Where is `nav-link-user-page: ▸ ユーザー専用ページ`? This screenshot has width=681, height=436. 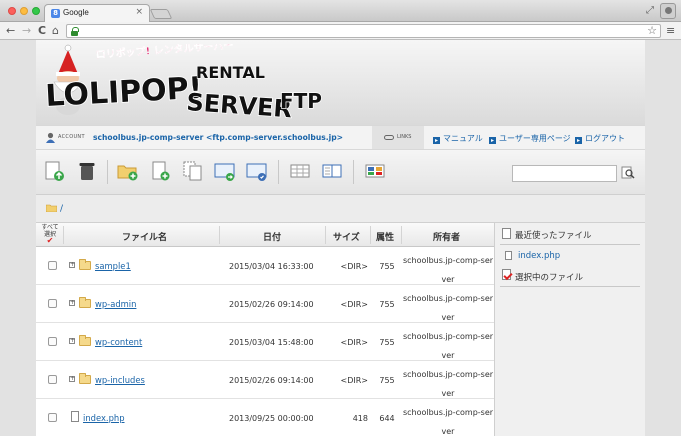 nav-link-user-page: ▸ ユーザー専用ページ is located at coordinates (530, 138).